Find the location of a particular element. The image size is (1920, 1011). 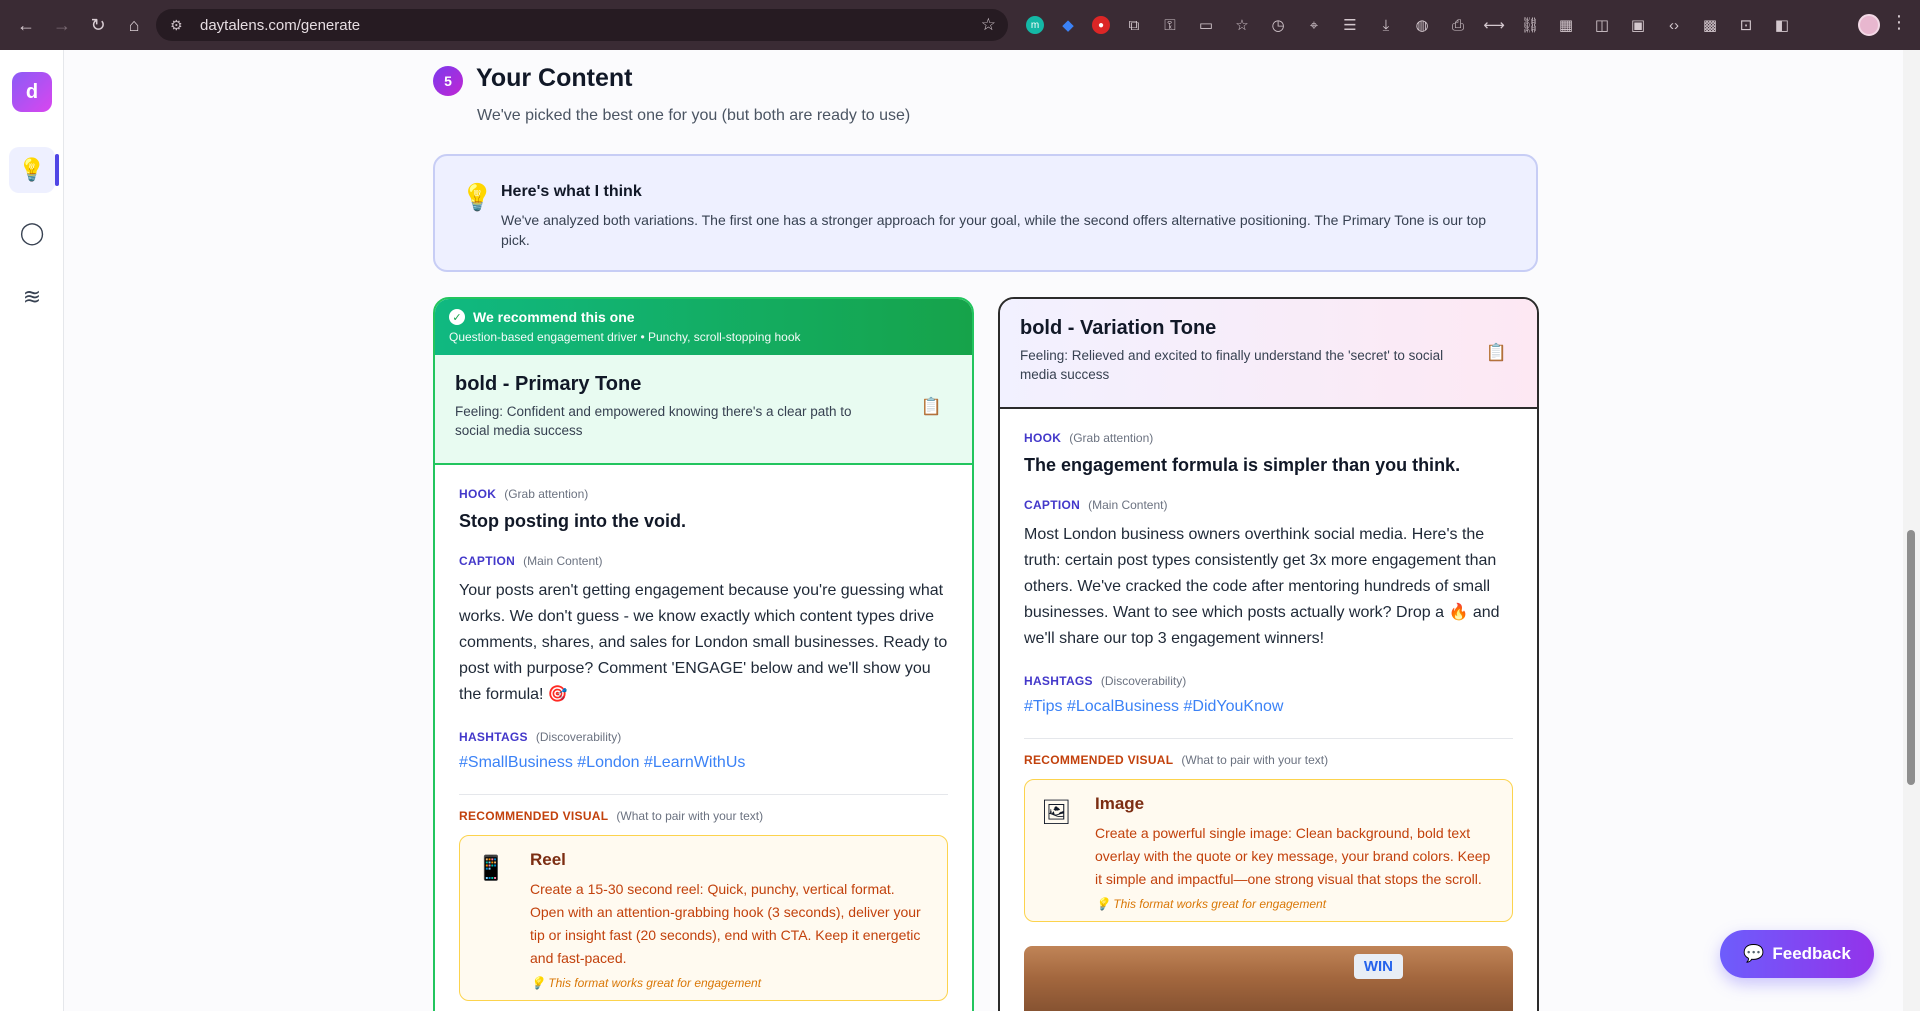

history-icon: ◷ is located at coordinates (1278, 25).